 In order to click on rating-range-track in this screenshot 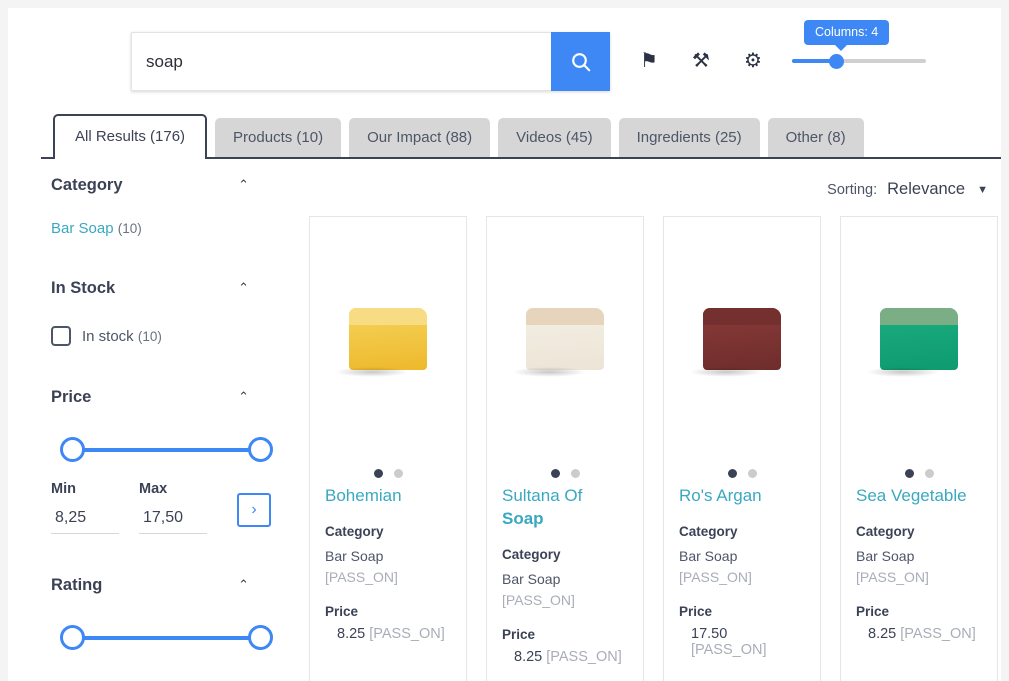, I will do `click(159, 638)`.